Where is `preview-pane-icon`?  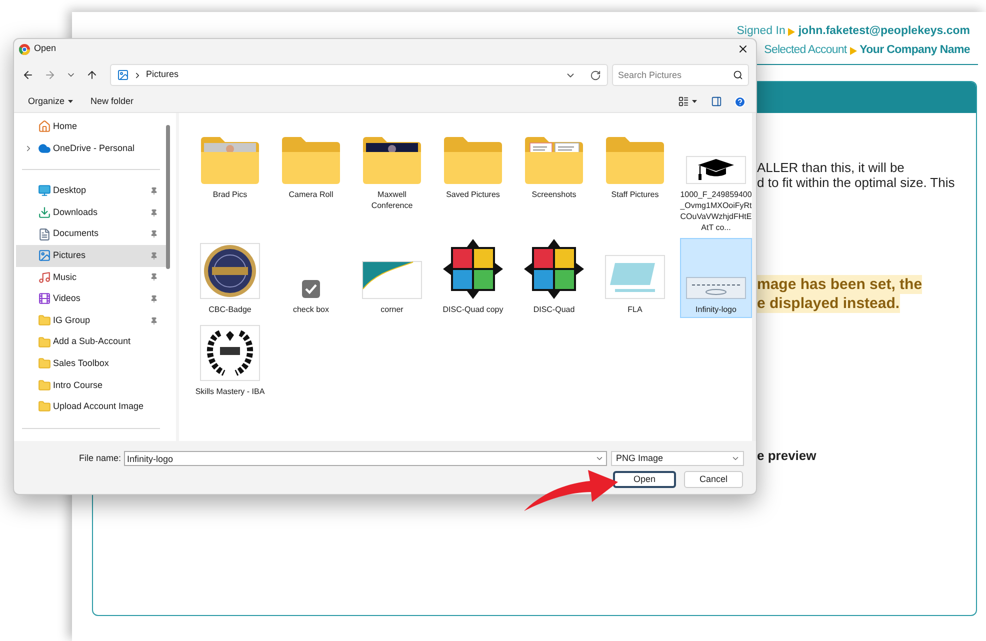 preview-pane-icon is located at coordinates (716, 101).